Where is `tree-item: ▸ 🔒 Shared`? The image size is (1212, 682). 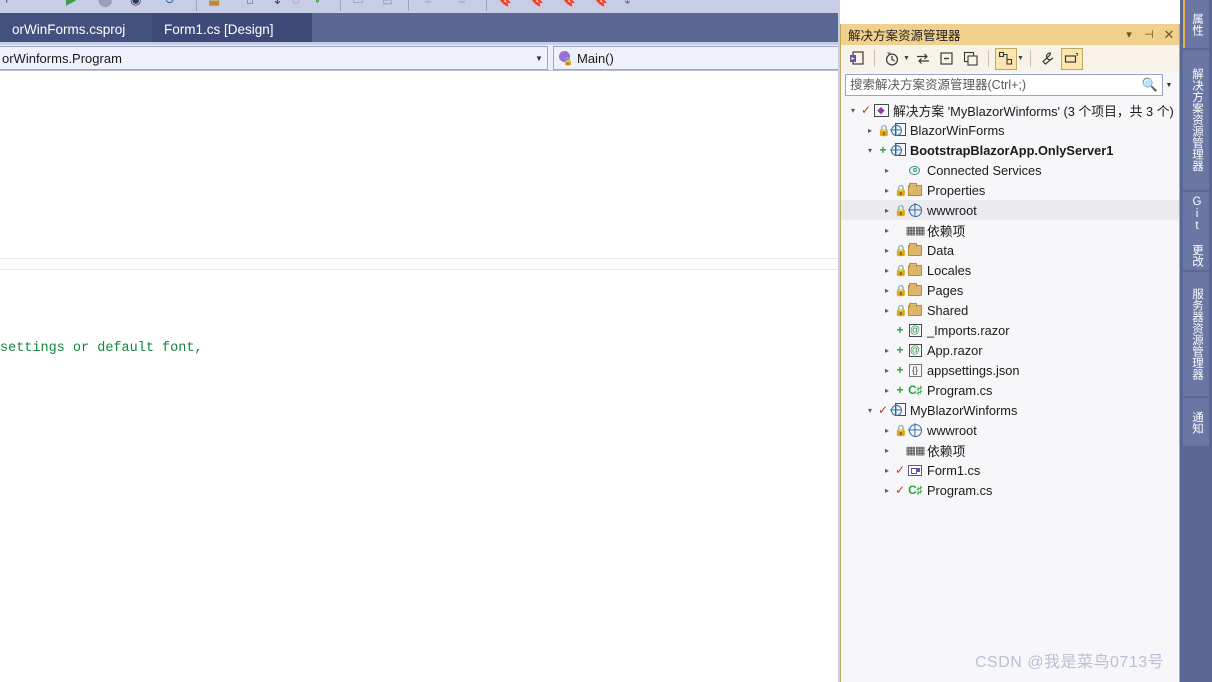
tree-item: ▸ 🔒 Shared is located at coordinates (1010, 310).